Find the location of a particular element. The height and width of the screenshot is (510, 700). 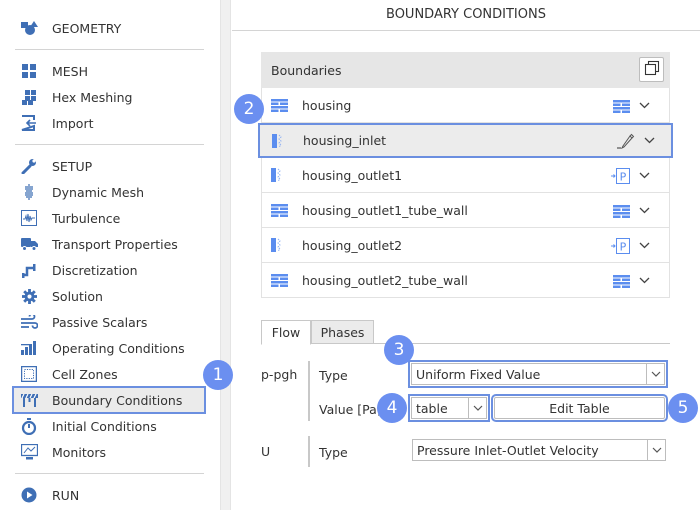

boundary-row-housing-inlet: housing_inlet is located at coordinates (465, 140).